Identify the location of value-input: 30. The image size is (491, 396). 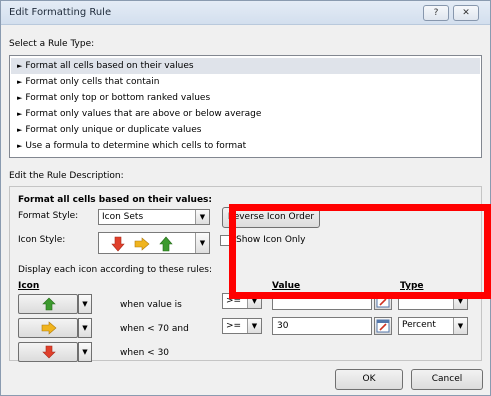
(322, 326).